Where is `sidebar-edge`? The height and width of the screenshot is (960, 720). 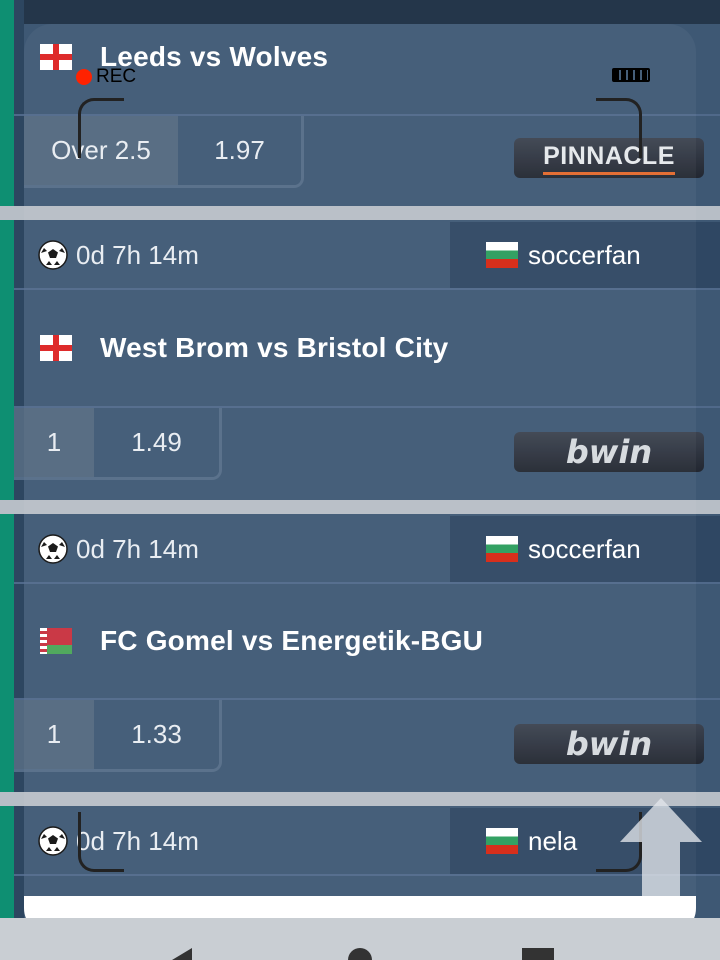
sidebar-edge is located at coordinates (7, 459).